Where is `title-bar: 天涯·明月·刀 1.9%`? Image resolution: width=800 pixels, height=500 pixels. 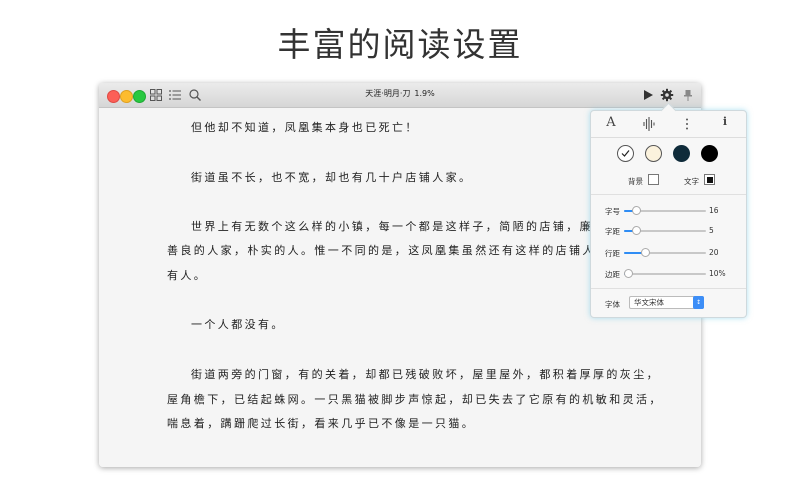 title-bar: 天涯·明月·刀 1.9% is located at coordinates (400, 95).